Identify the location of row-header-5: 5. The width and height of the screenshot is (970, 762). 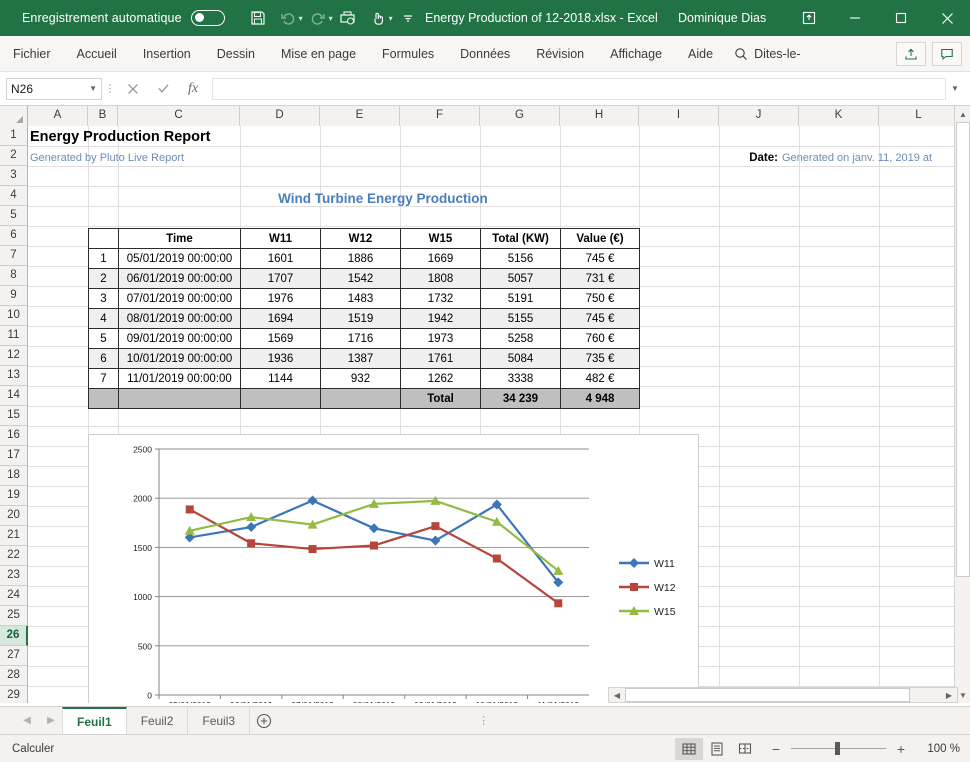
(13, 216).